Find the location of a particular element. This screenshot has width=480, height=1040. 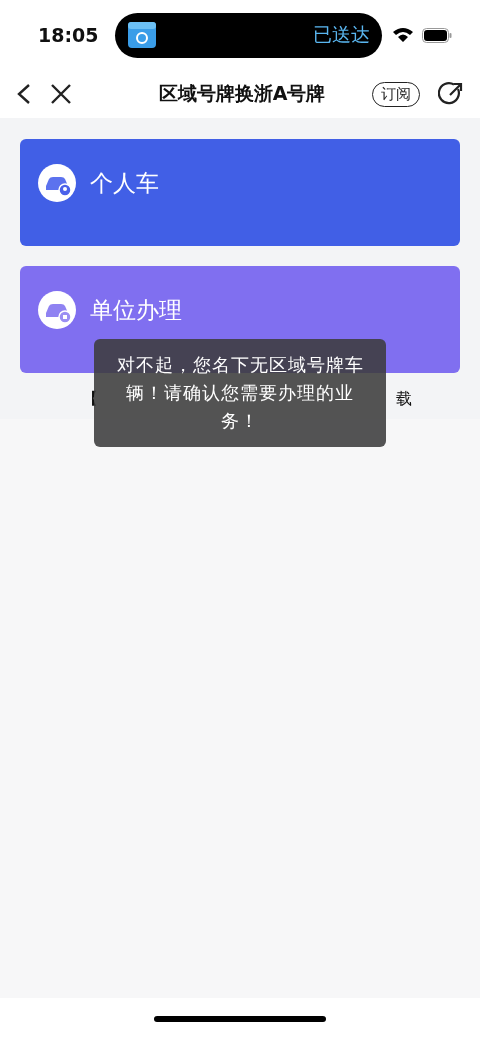

back-icon is located at coordinates (24, 94).